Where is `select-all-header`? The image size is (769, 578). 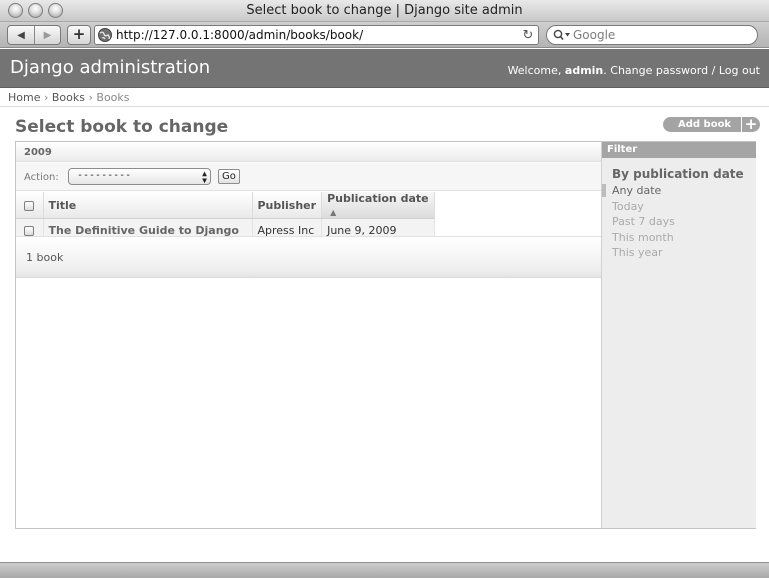 select-all-header is located at coordinates (30, 205).